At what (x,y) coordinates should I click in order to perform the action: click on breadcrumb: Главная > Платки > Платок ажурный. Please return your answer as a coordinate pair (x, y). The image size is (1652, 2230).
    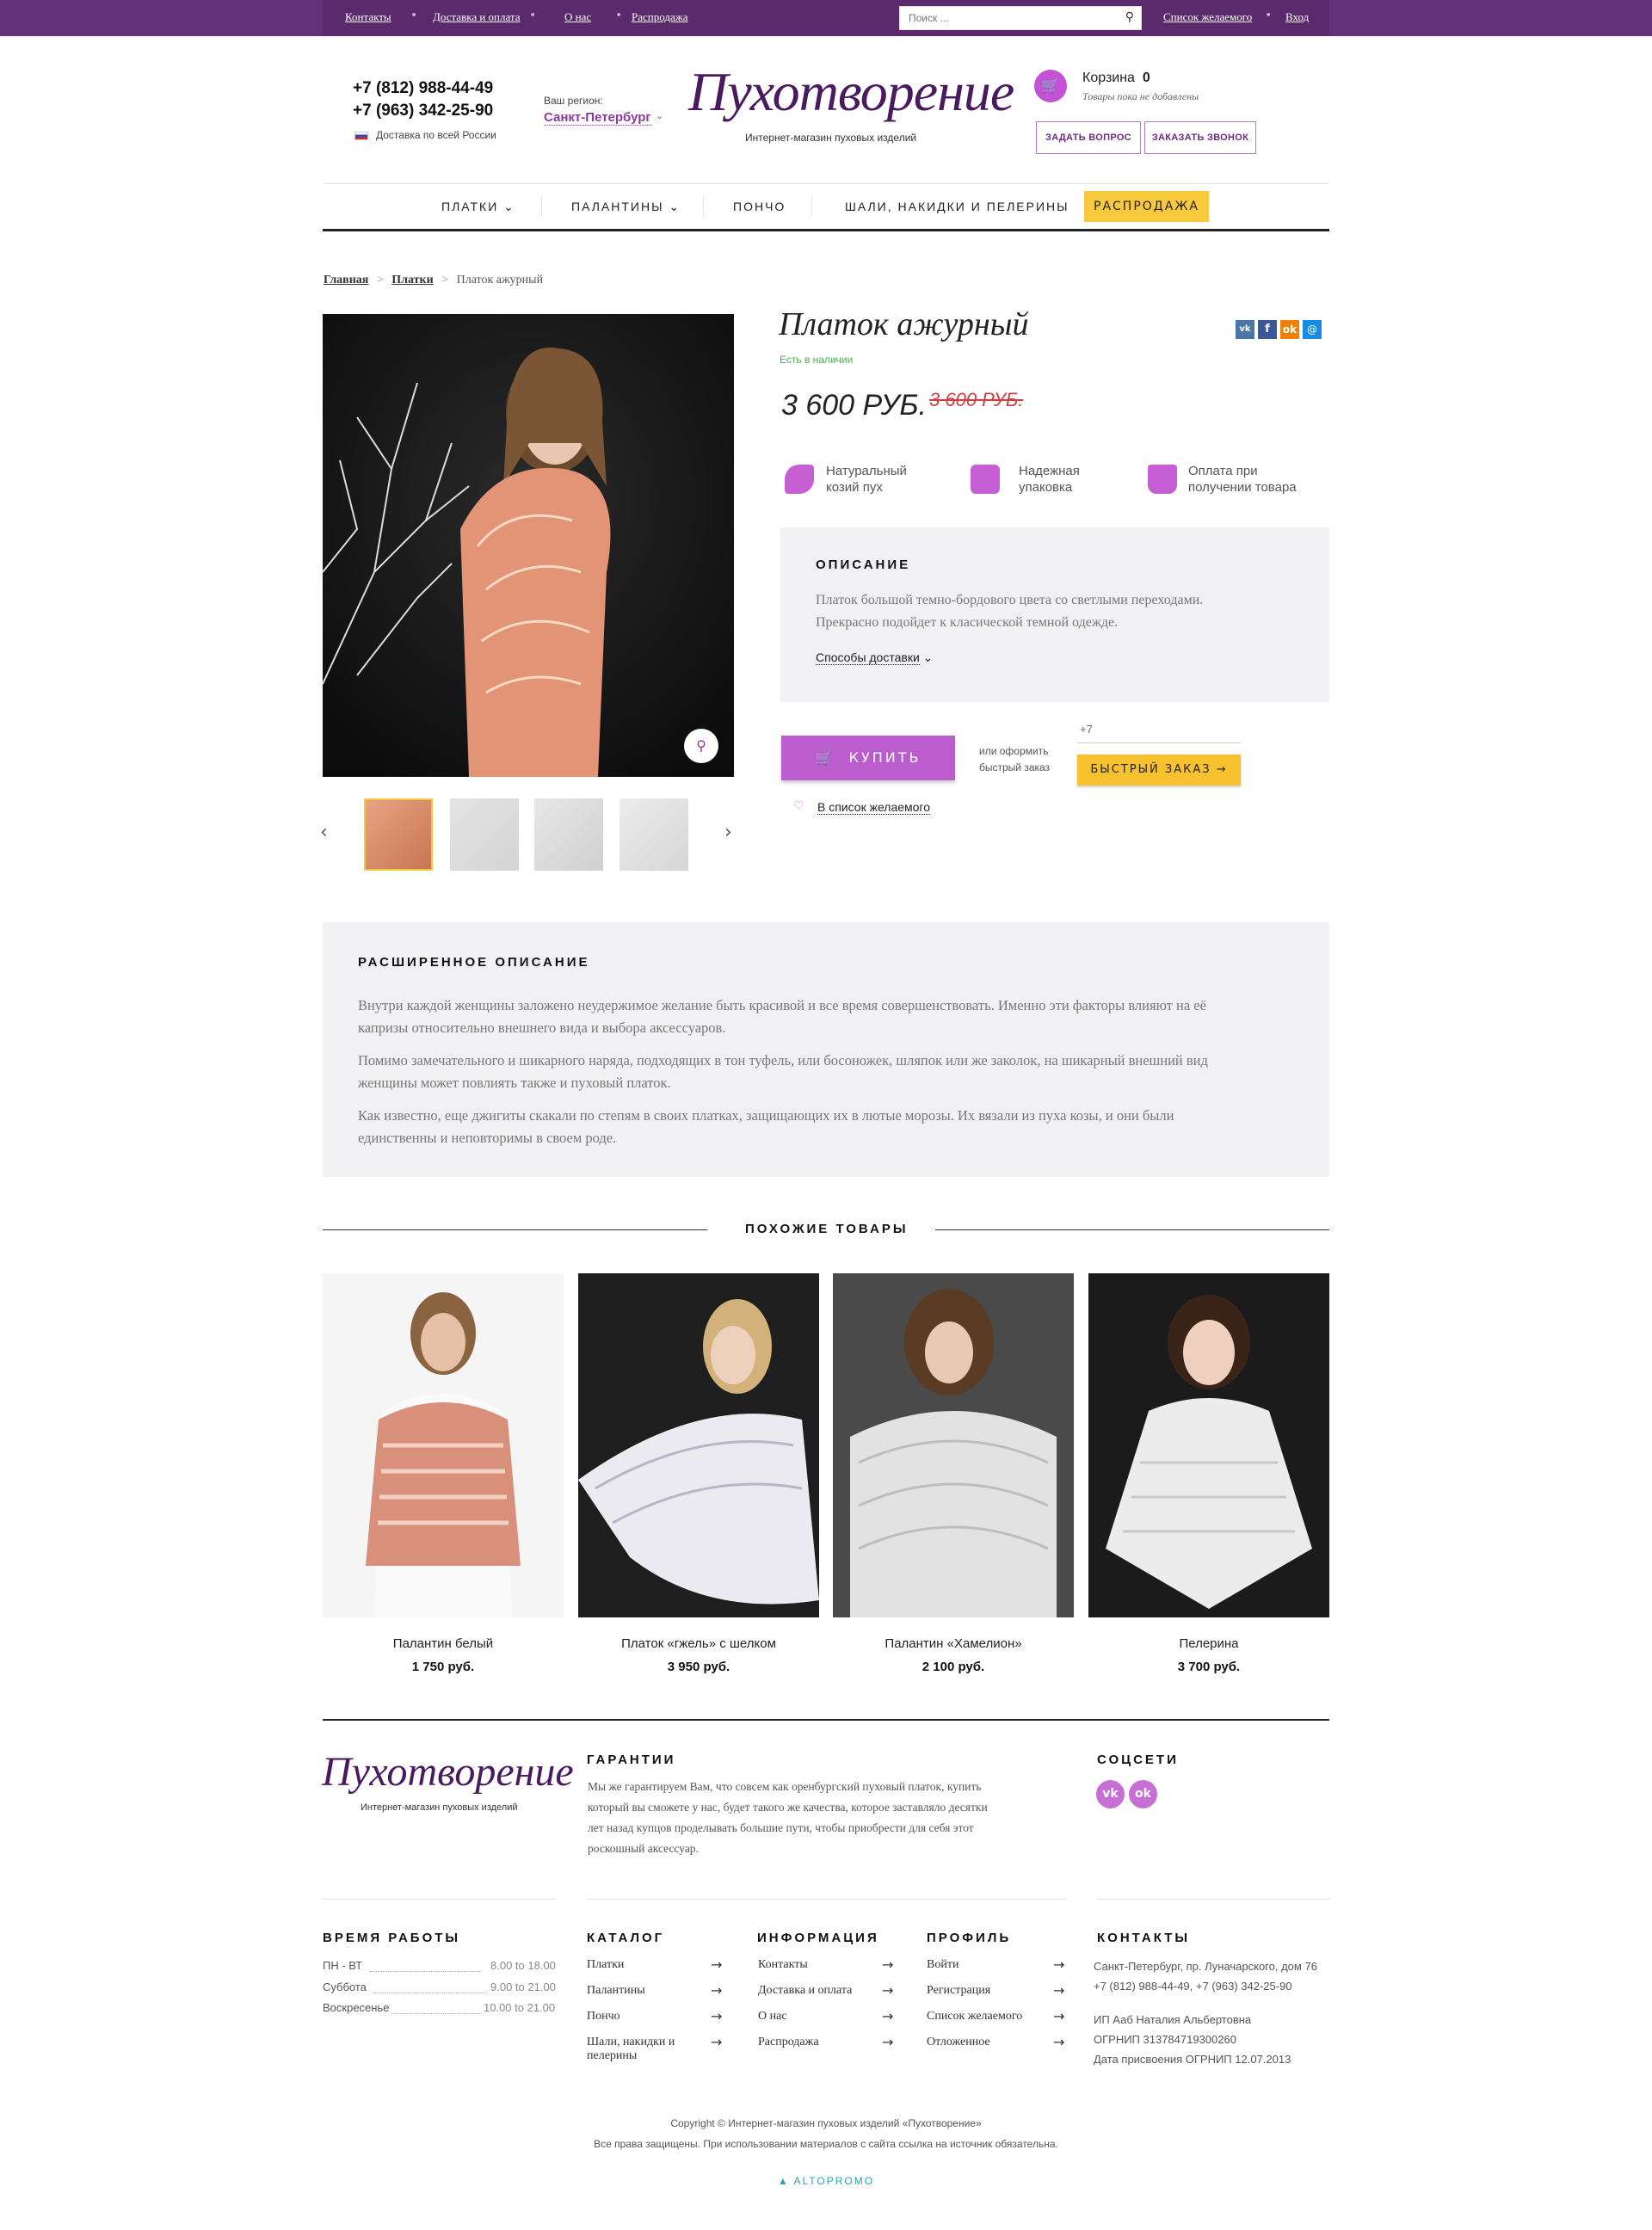
    Looking at the image, I should click on (434, 280).